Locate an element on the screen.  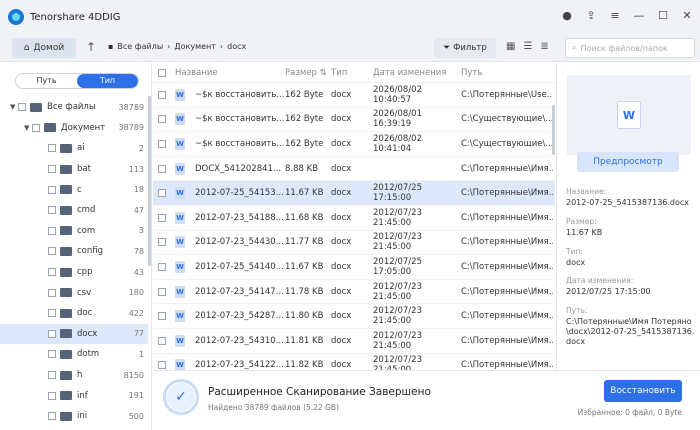
tree-item-config: config 78 is located at coordinates (74, 251).